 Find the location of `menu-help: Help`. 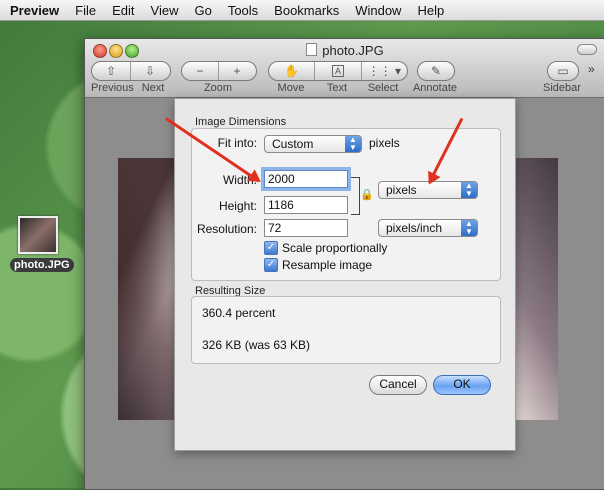

menu-help: Help is located at coordinates (430, 10).